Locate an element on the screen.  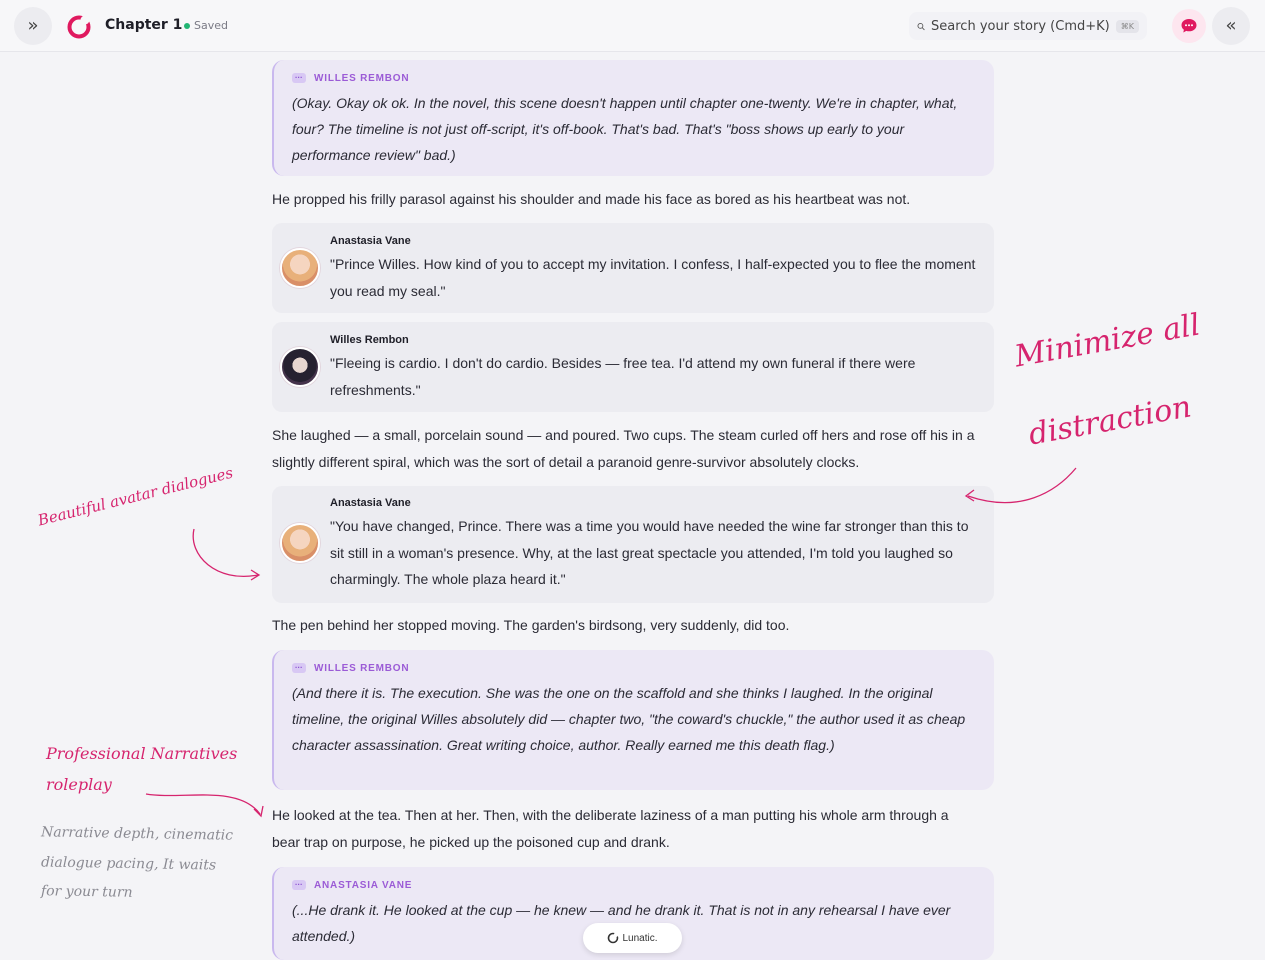
chat-bubble-icon is located at coordinates (1189, 26).